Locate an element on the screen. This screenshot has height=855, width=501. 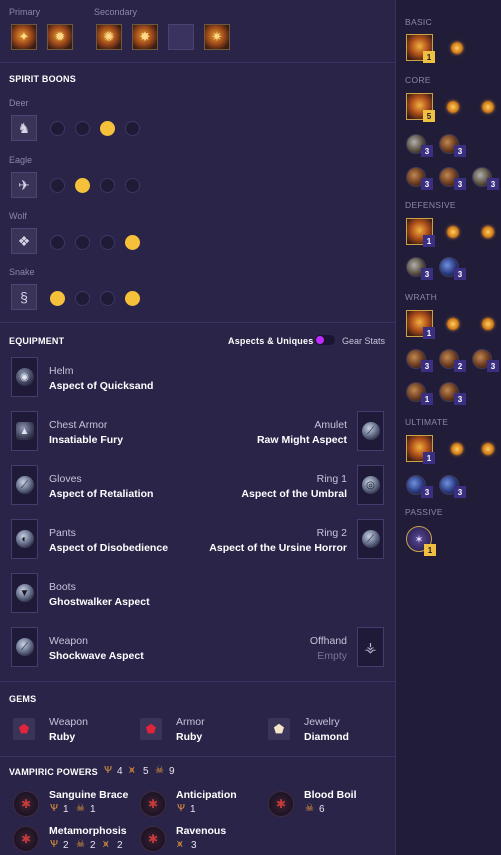
wrath-skill: 1 is located at coordinates (420, 324).